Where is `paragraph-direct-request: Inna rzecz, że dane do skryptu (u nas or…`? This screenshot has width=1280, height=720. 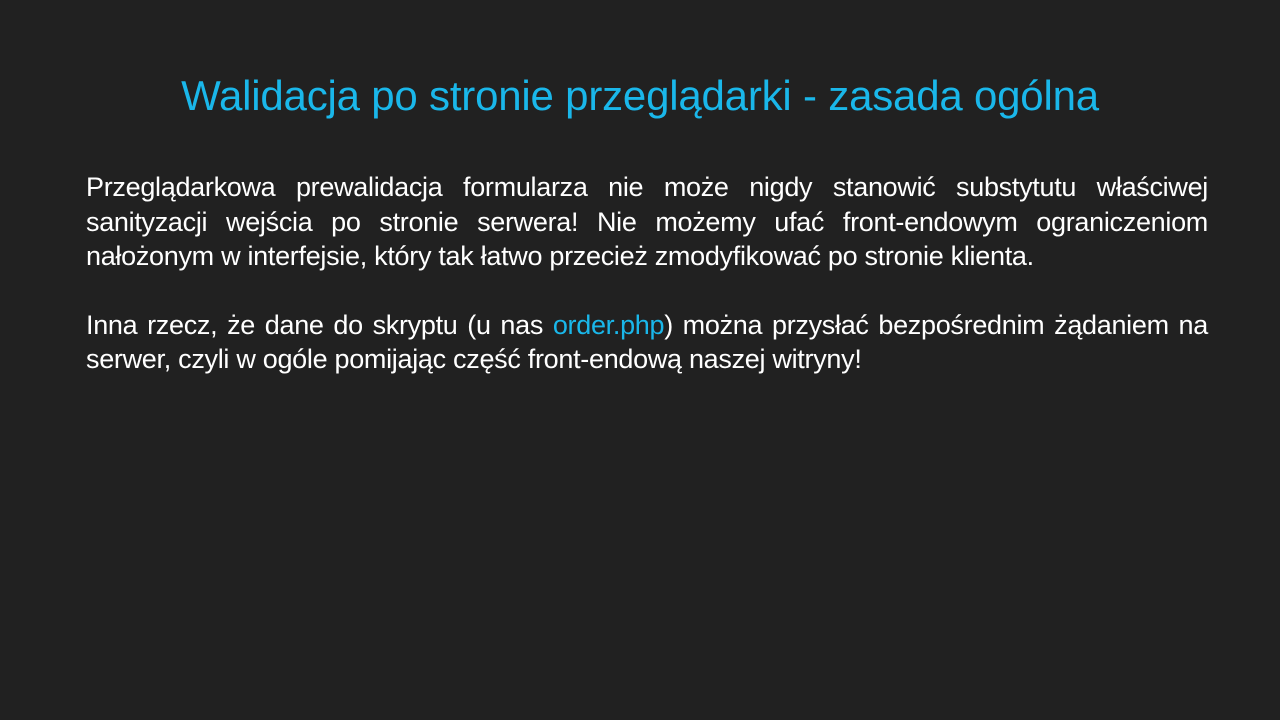 paragraph-direct-request: Inna rzecz, że dane do skryptu (u nas or… is located at coordinates (647, 342).